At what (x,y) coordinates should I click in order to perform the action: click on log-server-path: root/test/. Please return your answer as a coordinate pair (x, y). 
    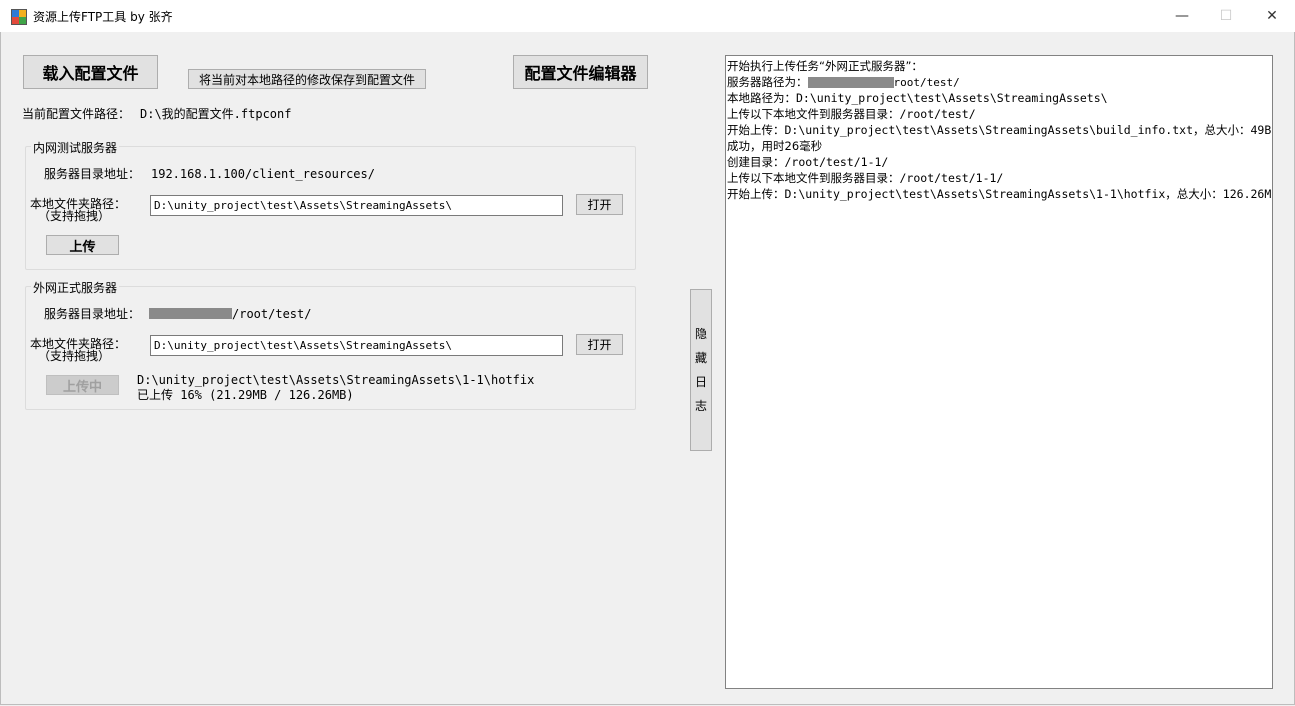
    Looking at the image, I should click on (926, 82).